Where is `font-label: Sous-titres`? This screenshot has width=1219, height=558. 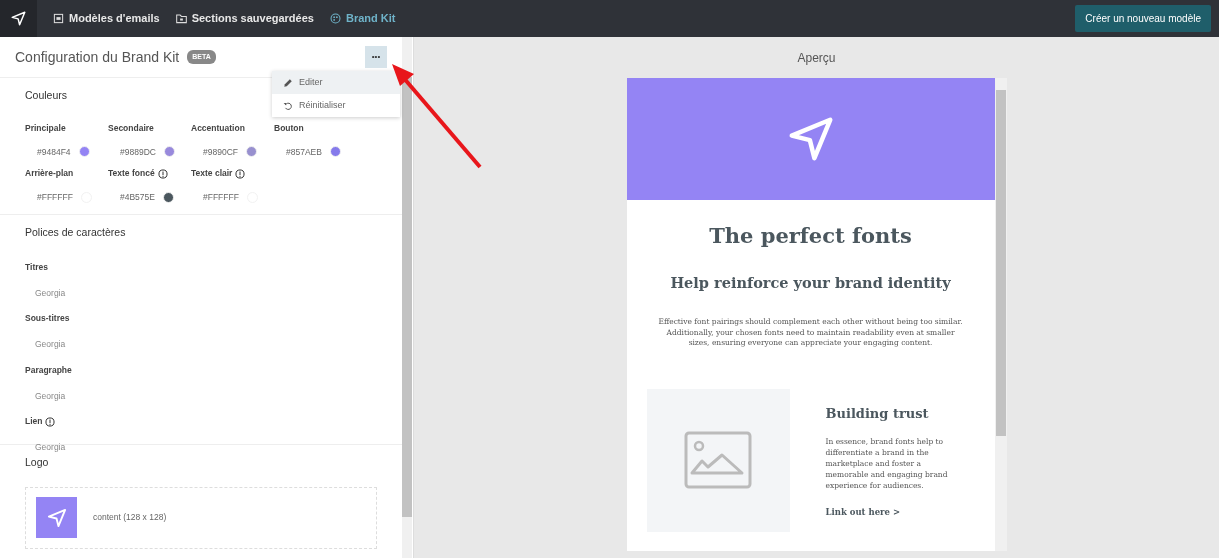 font-label: Sous-titres is located at coordinates (47, 318).